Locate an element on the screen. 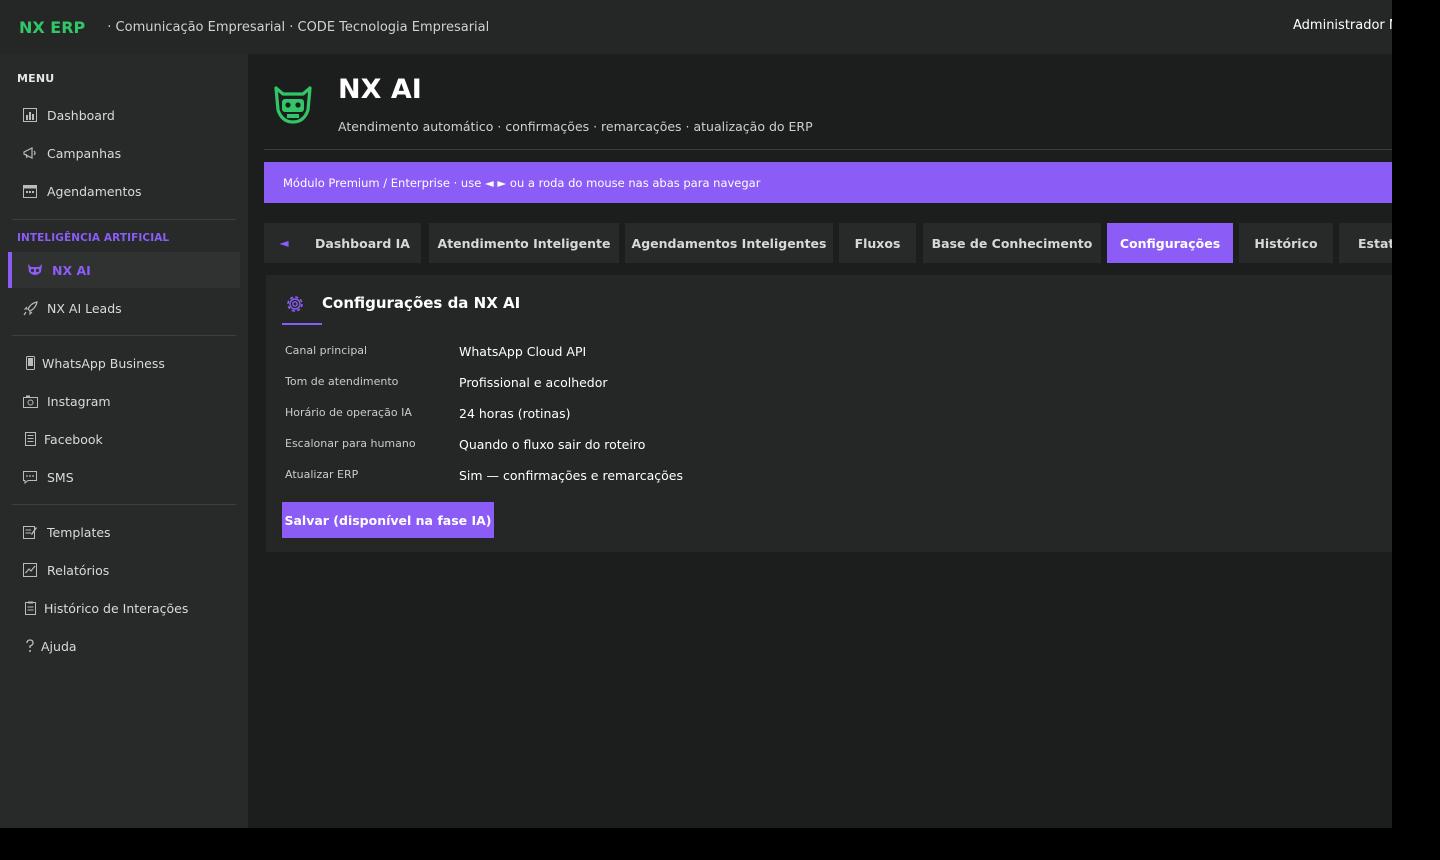 This screenshot has height=860, width=1440. sidebar-item-agendamentos: Agendamentos is located at coordinates (124, 191).